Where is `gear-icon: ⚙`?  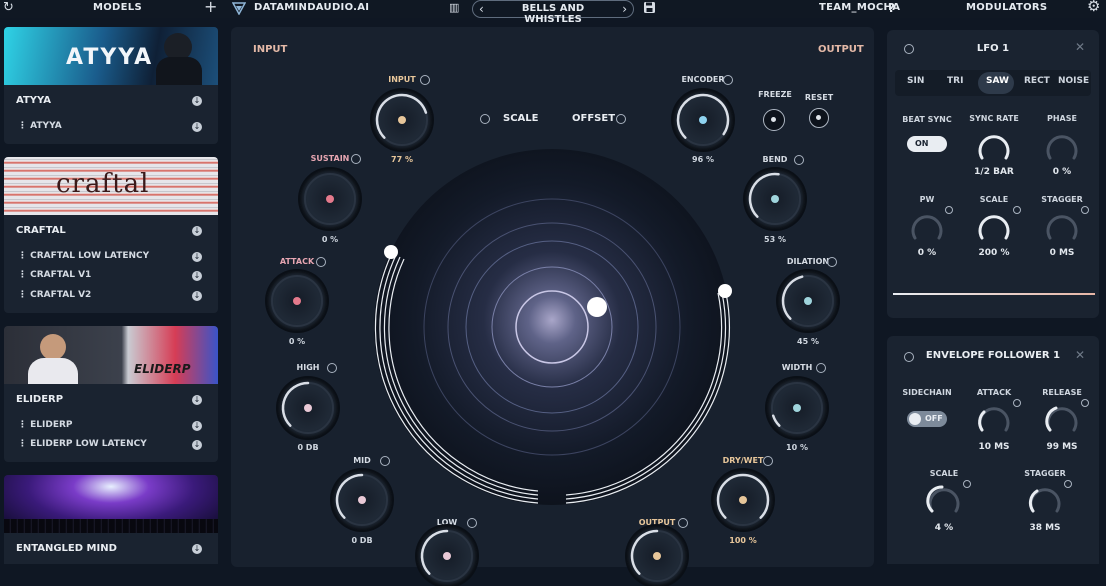
gear-icon: ⚙ is located at coordinates (1093, 7).